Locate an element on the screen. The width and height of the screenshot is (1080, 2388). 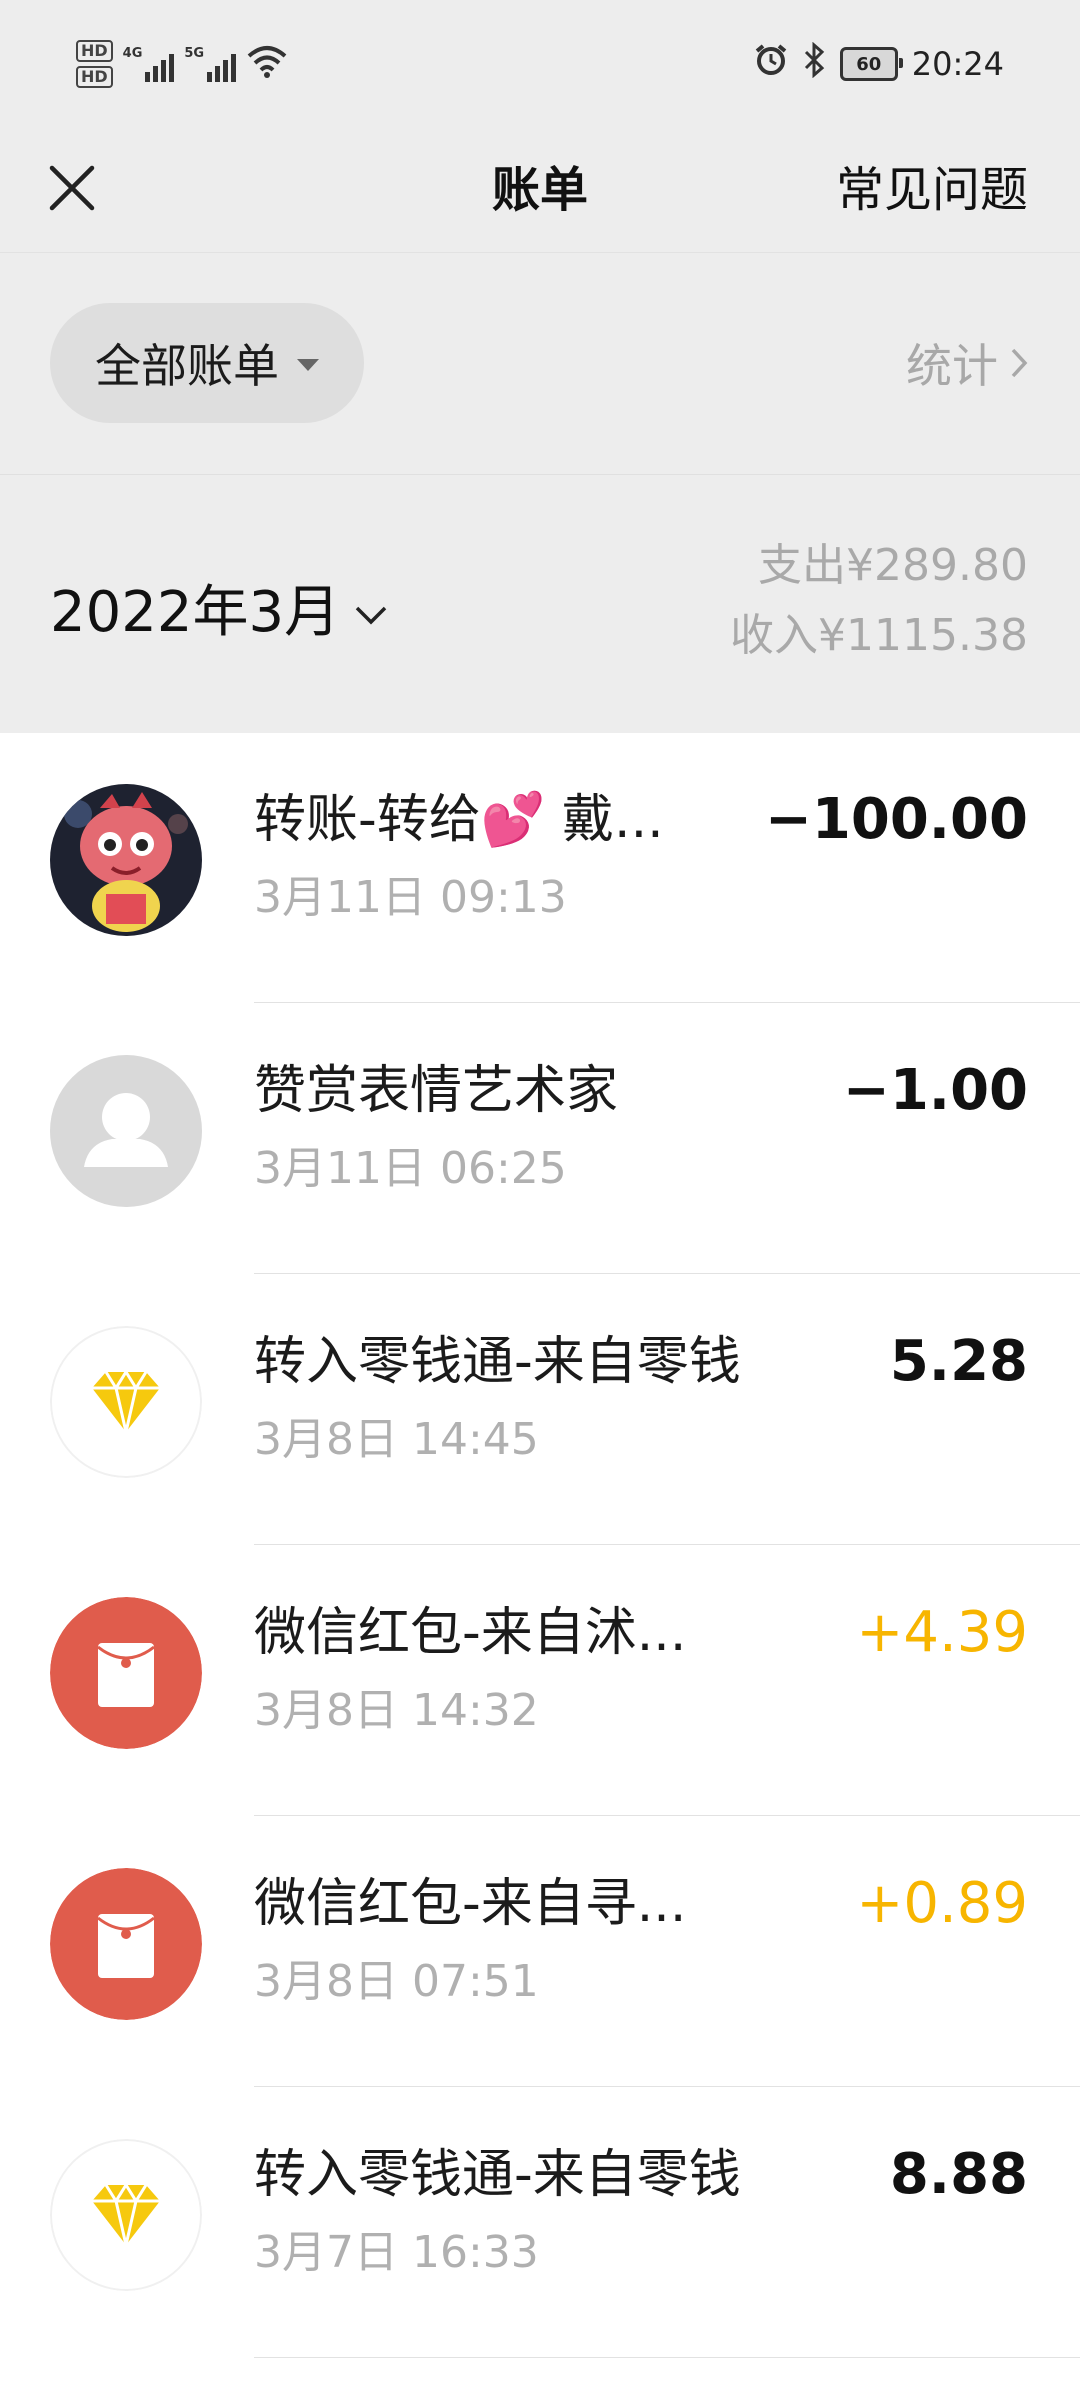
status-bar: HD HD 4G 5G 60 20:24 is located at coordinates (540, 64).